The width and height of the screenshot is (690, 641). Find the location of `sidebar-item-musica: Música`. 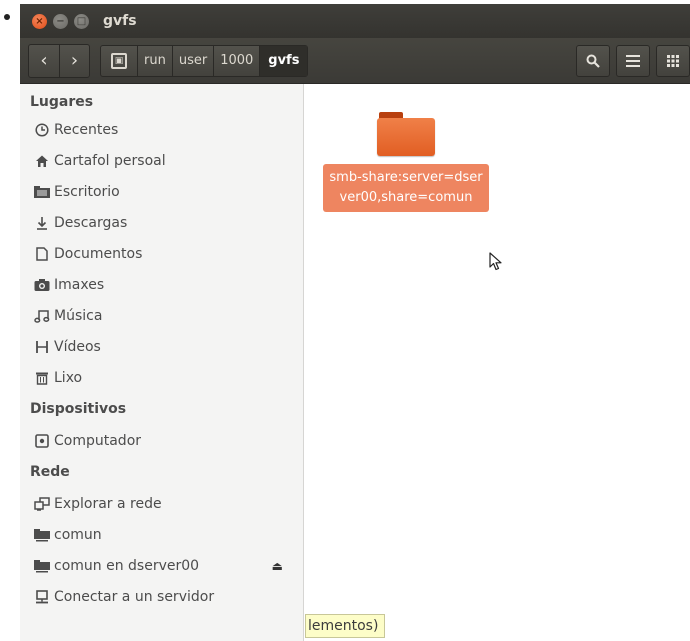

sidebar-item-musica: Música is located at coordinates (161, 315).